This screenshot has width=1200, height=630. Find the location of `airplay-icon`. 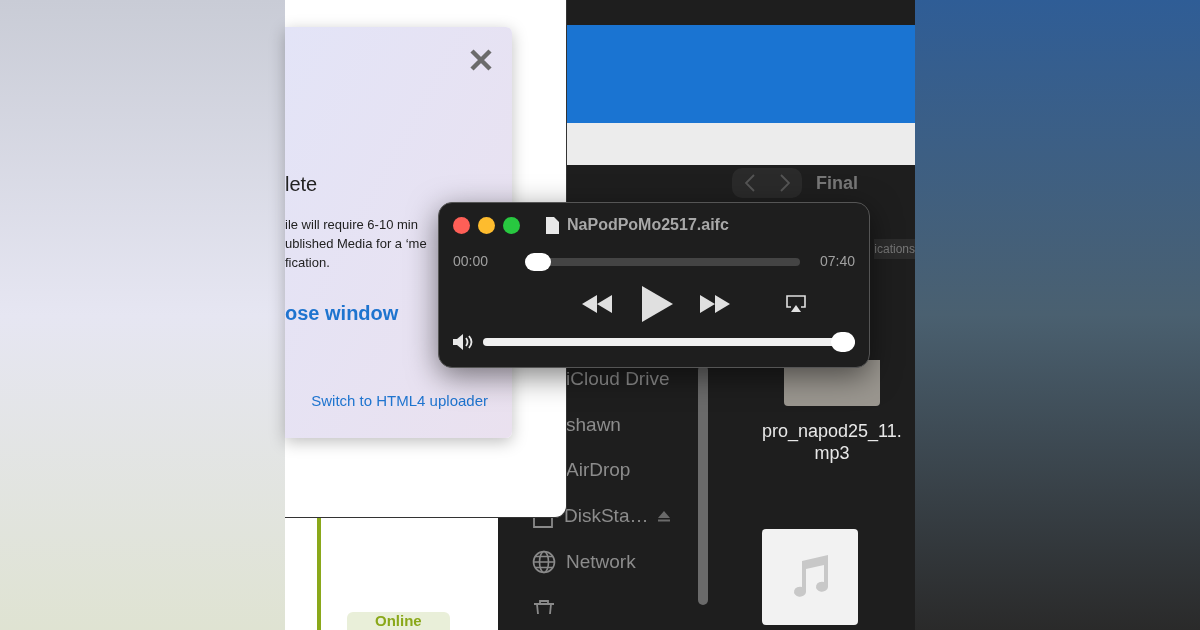

airplay-icon is located at coordinates (796, 304).